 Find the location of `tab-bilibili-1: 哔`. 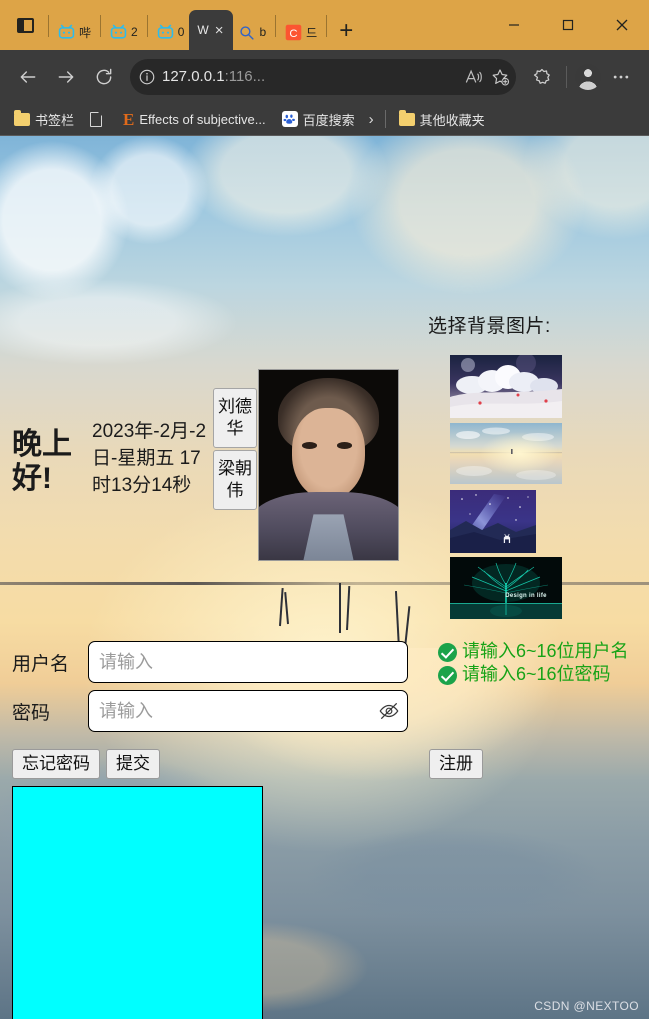

tab-bilibili-1: 哔 is located at coordinates (74, 32).